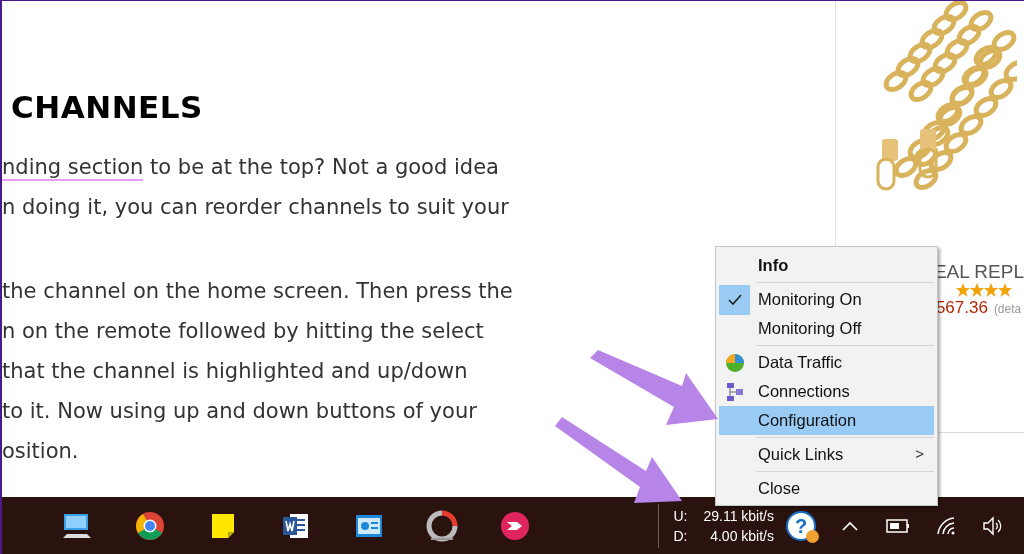  What do you see at coordinates (257, 291) in the screenshot?
I see `article-text: the channel on the home screen. Then press the` at bounding box center [257, 291].